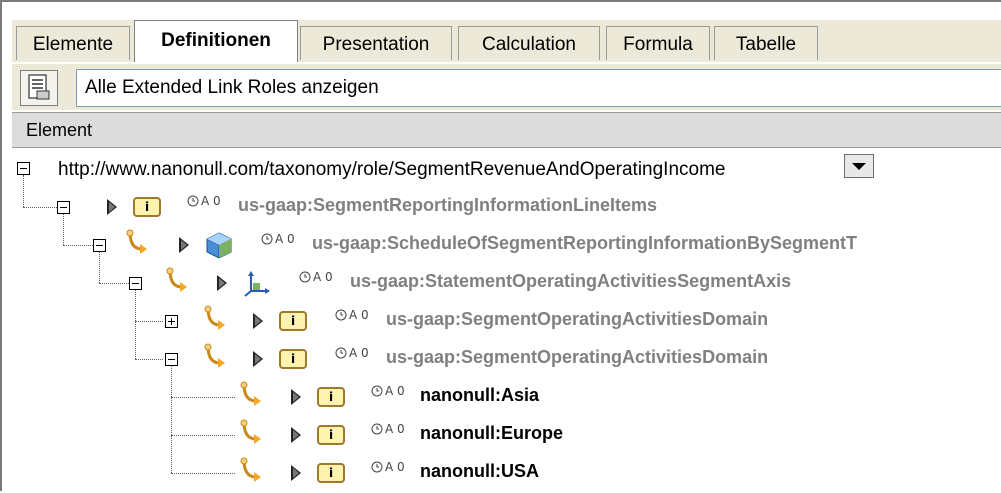 The image size is (1001, 493). What do you see at coordinates (479, 395) in the screenshot?
I see `tree-item-label: nanonull:Asia` at bounding box center [479, 395].